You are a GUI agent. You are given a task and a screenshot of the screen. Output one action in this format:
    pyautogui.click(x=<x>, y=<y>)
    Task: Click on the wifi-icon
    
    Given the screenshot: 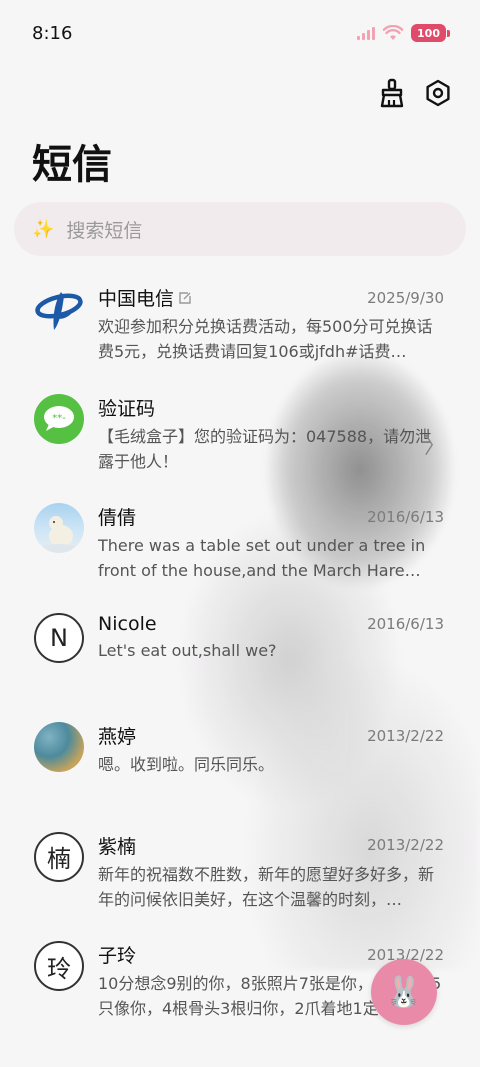 What is the action you would take?
    pyautogui.click(x=393, y=32)
    